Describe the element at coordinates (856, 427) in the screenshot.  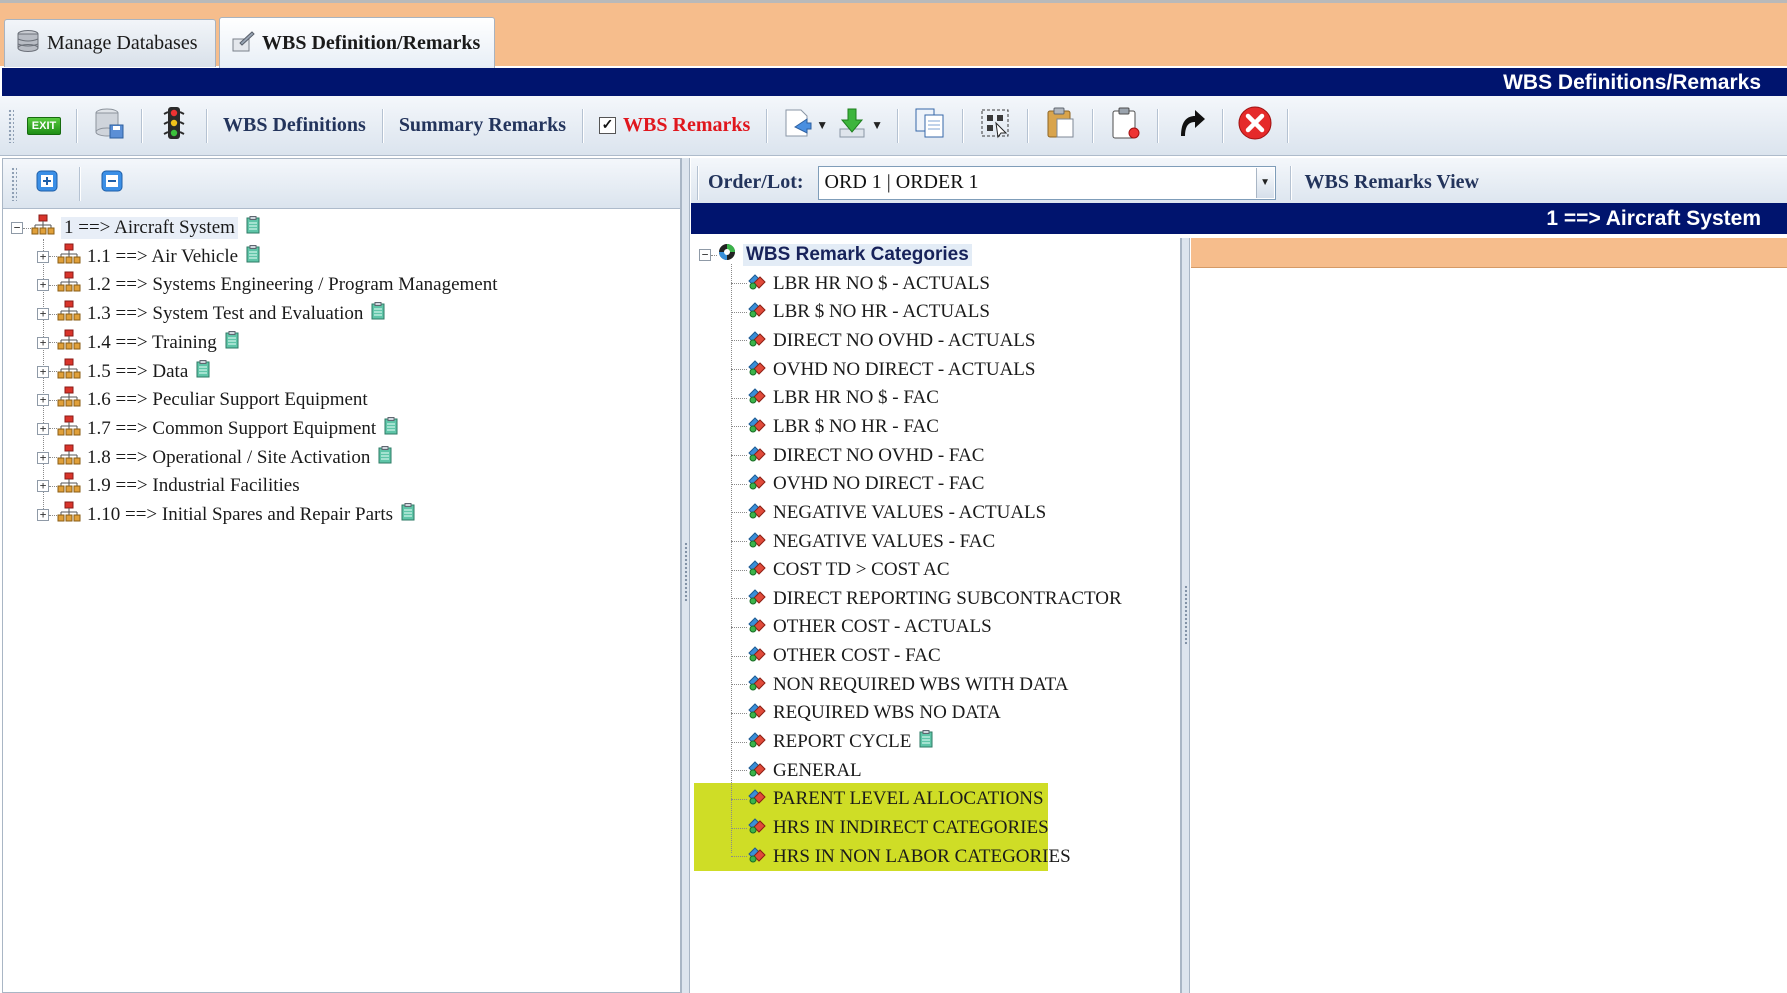
I see `category-label: LBR $ NO HR - FAC` at that location.